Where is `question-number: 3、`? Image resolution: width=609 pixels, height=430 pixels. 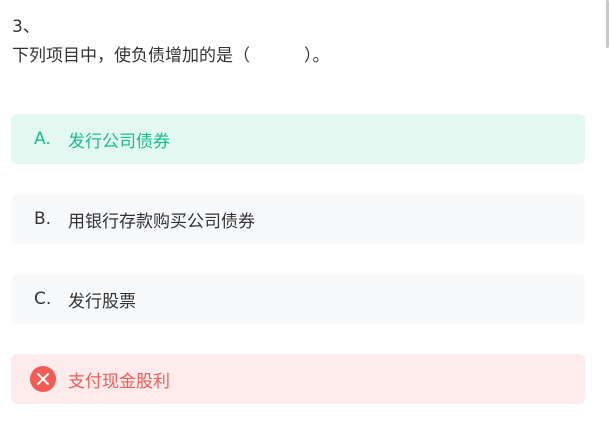
question-number: 3、 is located at coordinates (26, 27).